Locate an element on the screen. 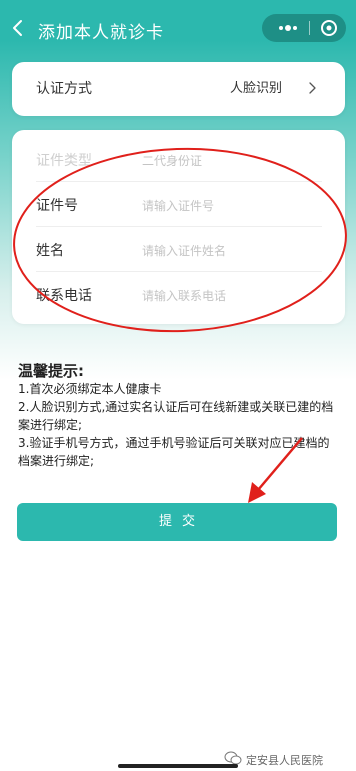 The height and width of the screenshot is (771, 356). auth-method-label: 认证方式 is located at coordinates (64, 89).